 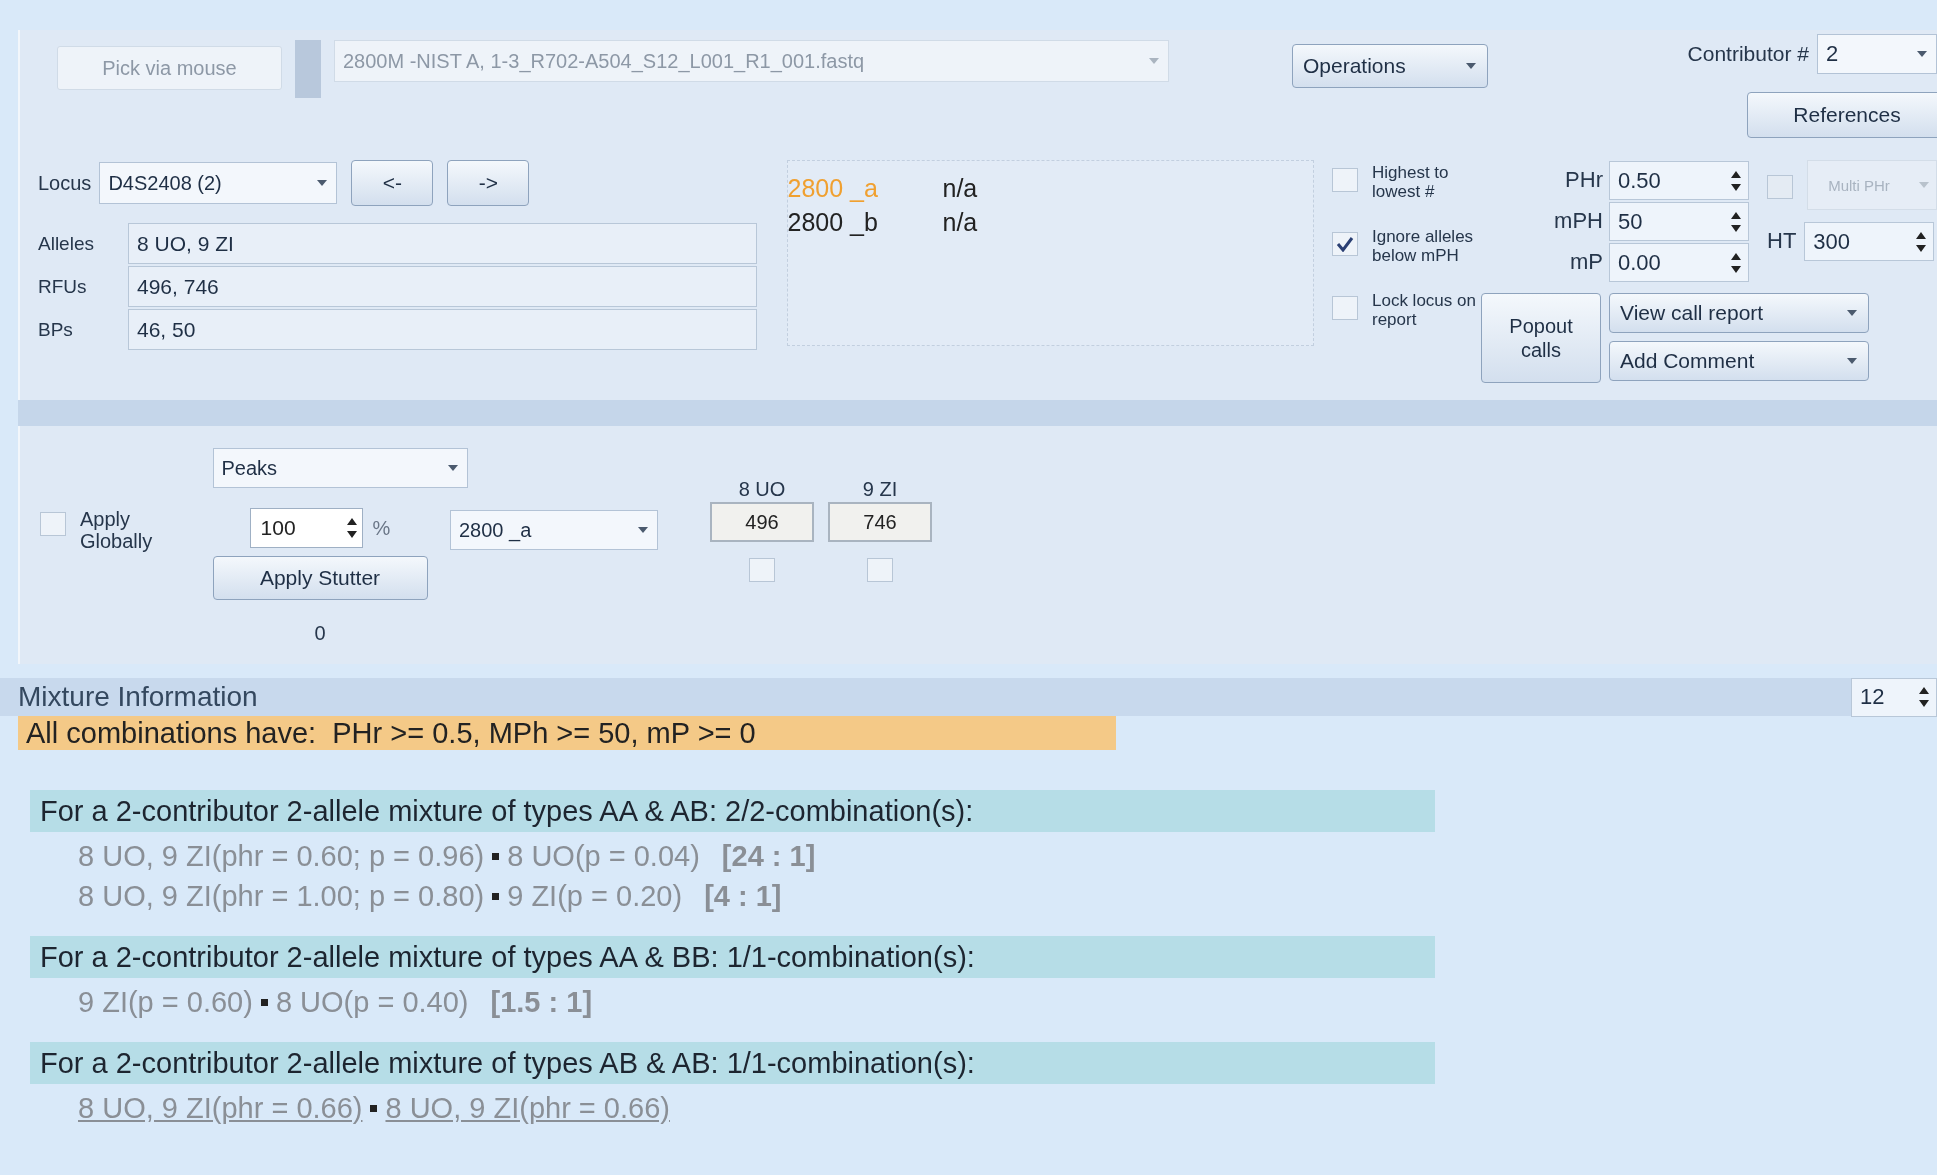 What do you see at coordinates (595, 896) in the screenshot?
I see `combination-text: 9 ZI(p = 0.20)` at bounding box center [595, 896].